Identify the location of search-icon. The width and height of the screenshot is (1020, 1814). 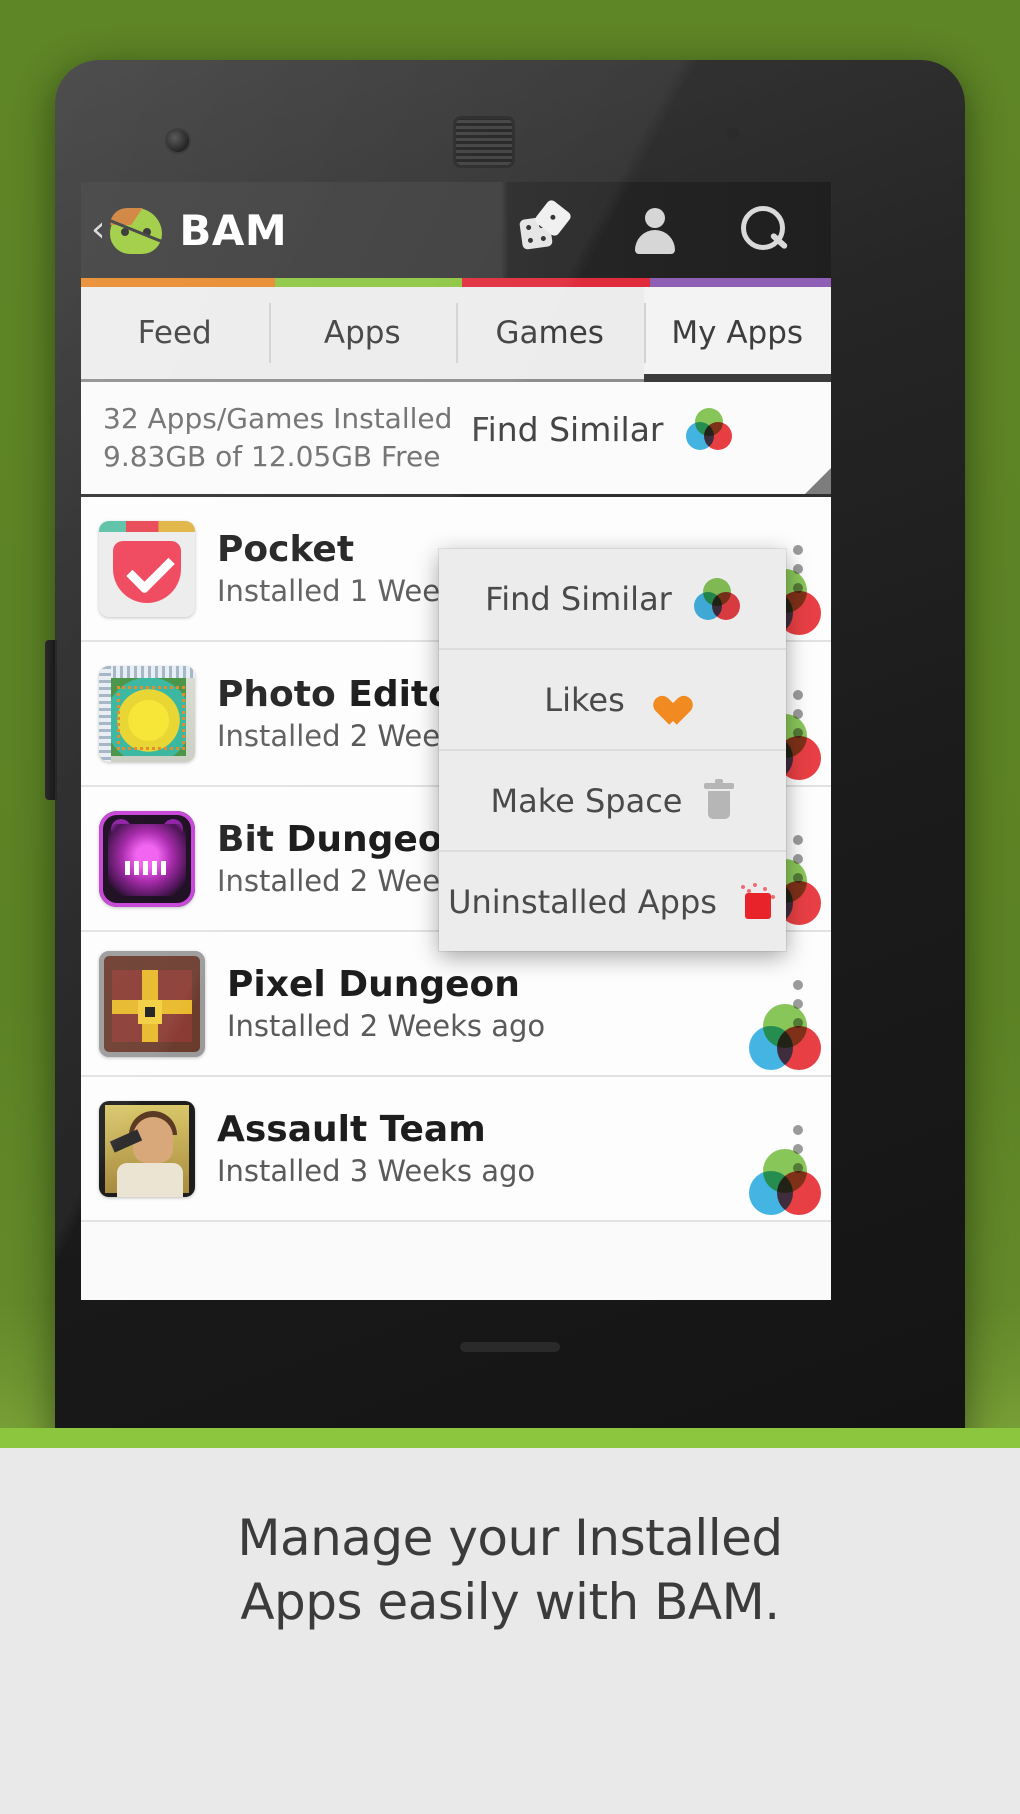
(763, 230).